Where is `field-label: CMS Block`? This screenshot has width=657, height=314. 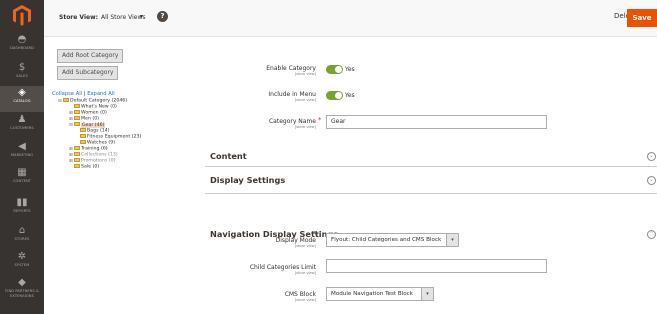
field-label: CMS Block is located at coordinates (300, 294).